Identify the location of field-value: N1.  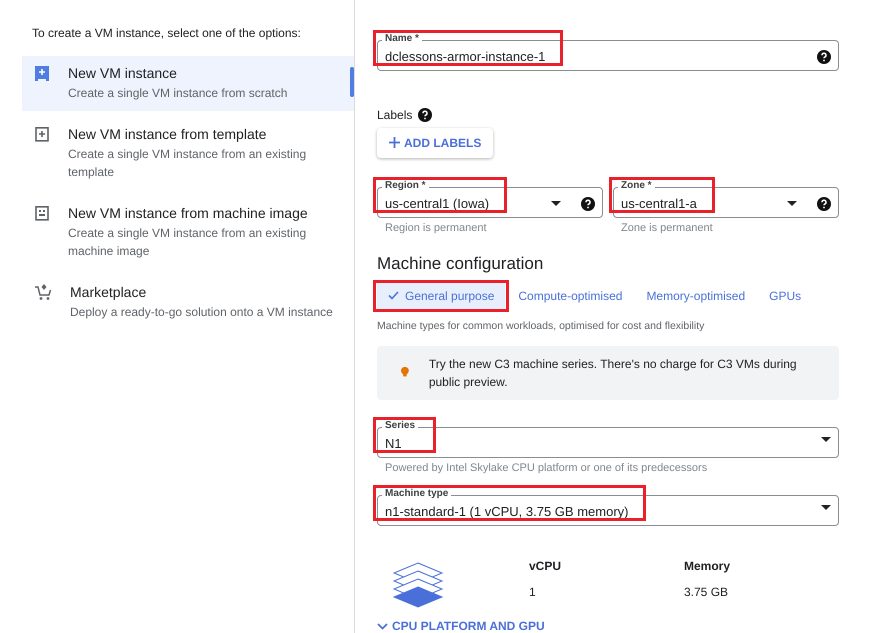
(393, 443).